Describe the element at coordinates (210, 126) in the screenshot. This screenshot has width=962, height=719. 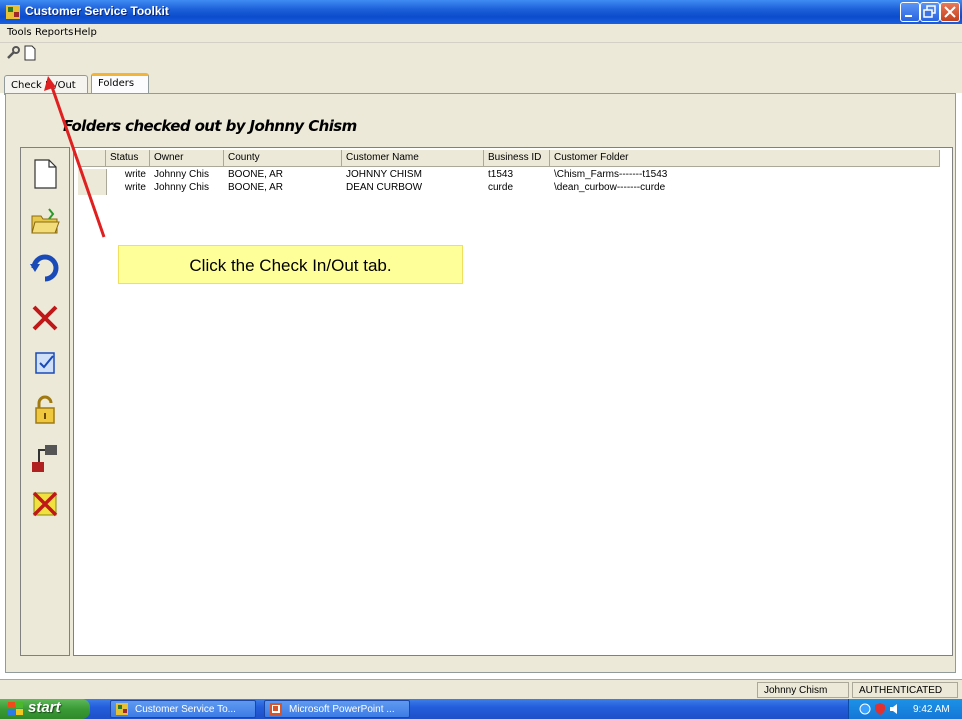
I see `panel-heading: Folders checked out by Johnny Chism` at that location.